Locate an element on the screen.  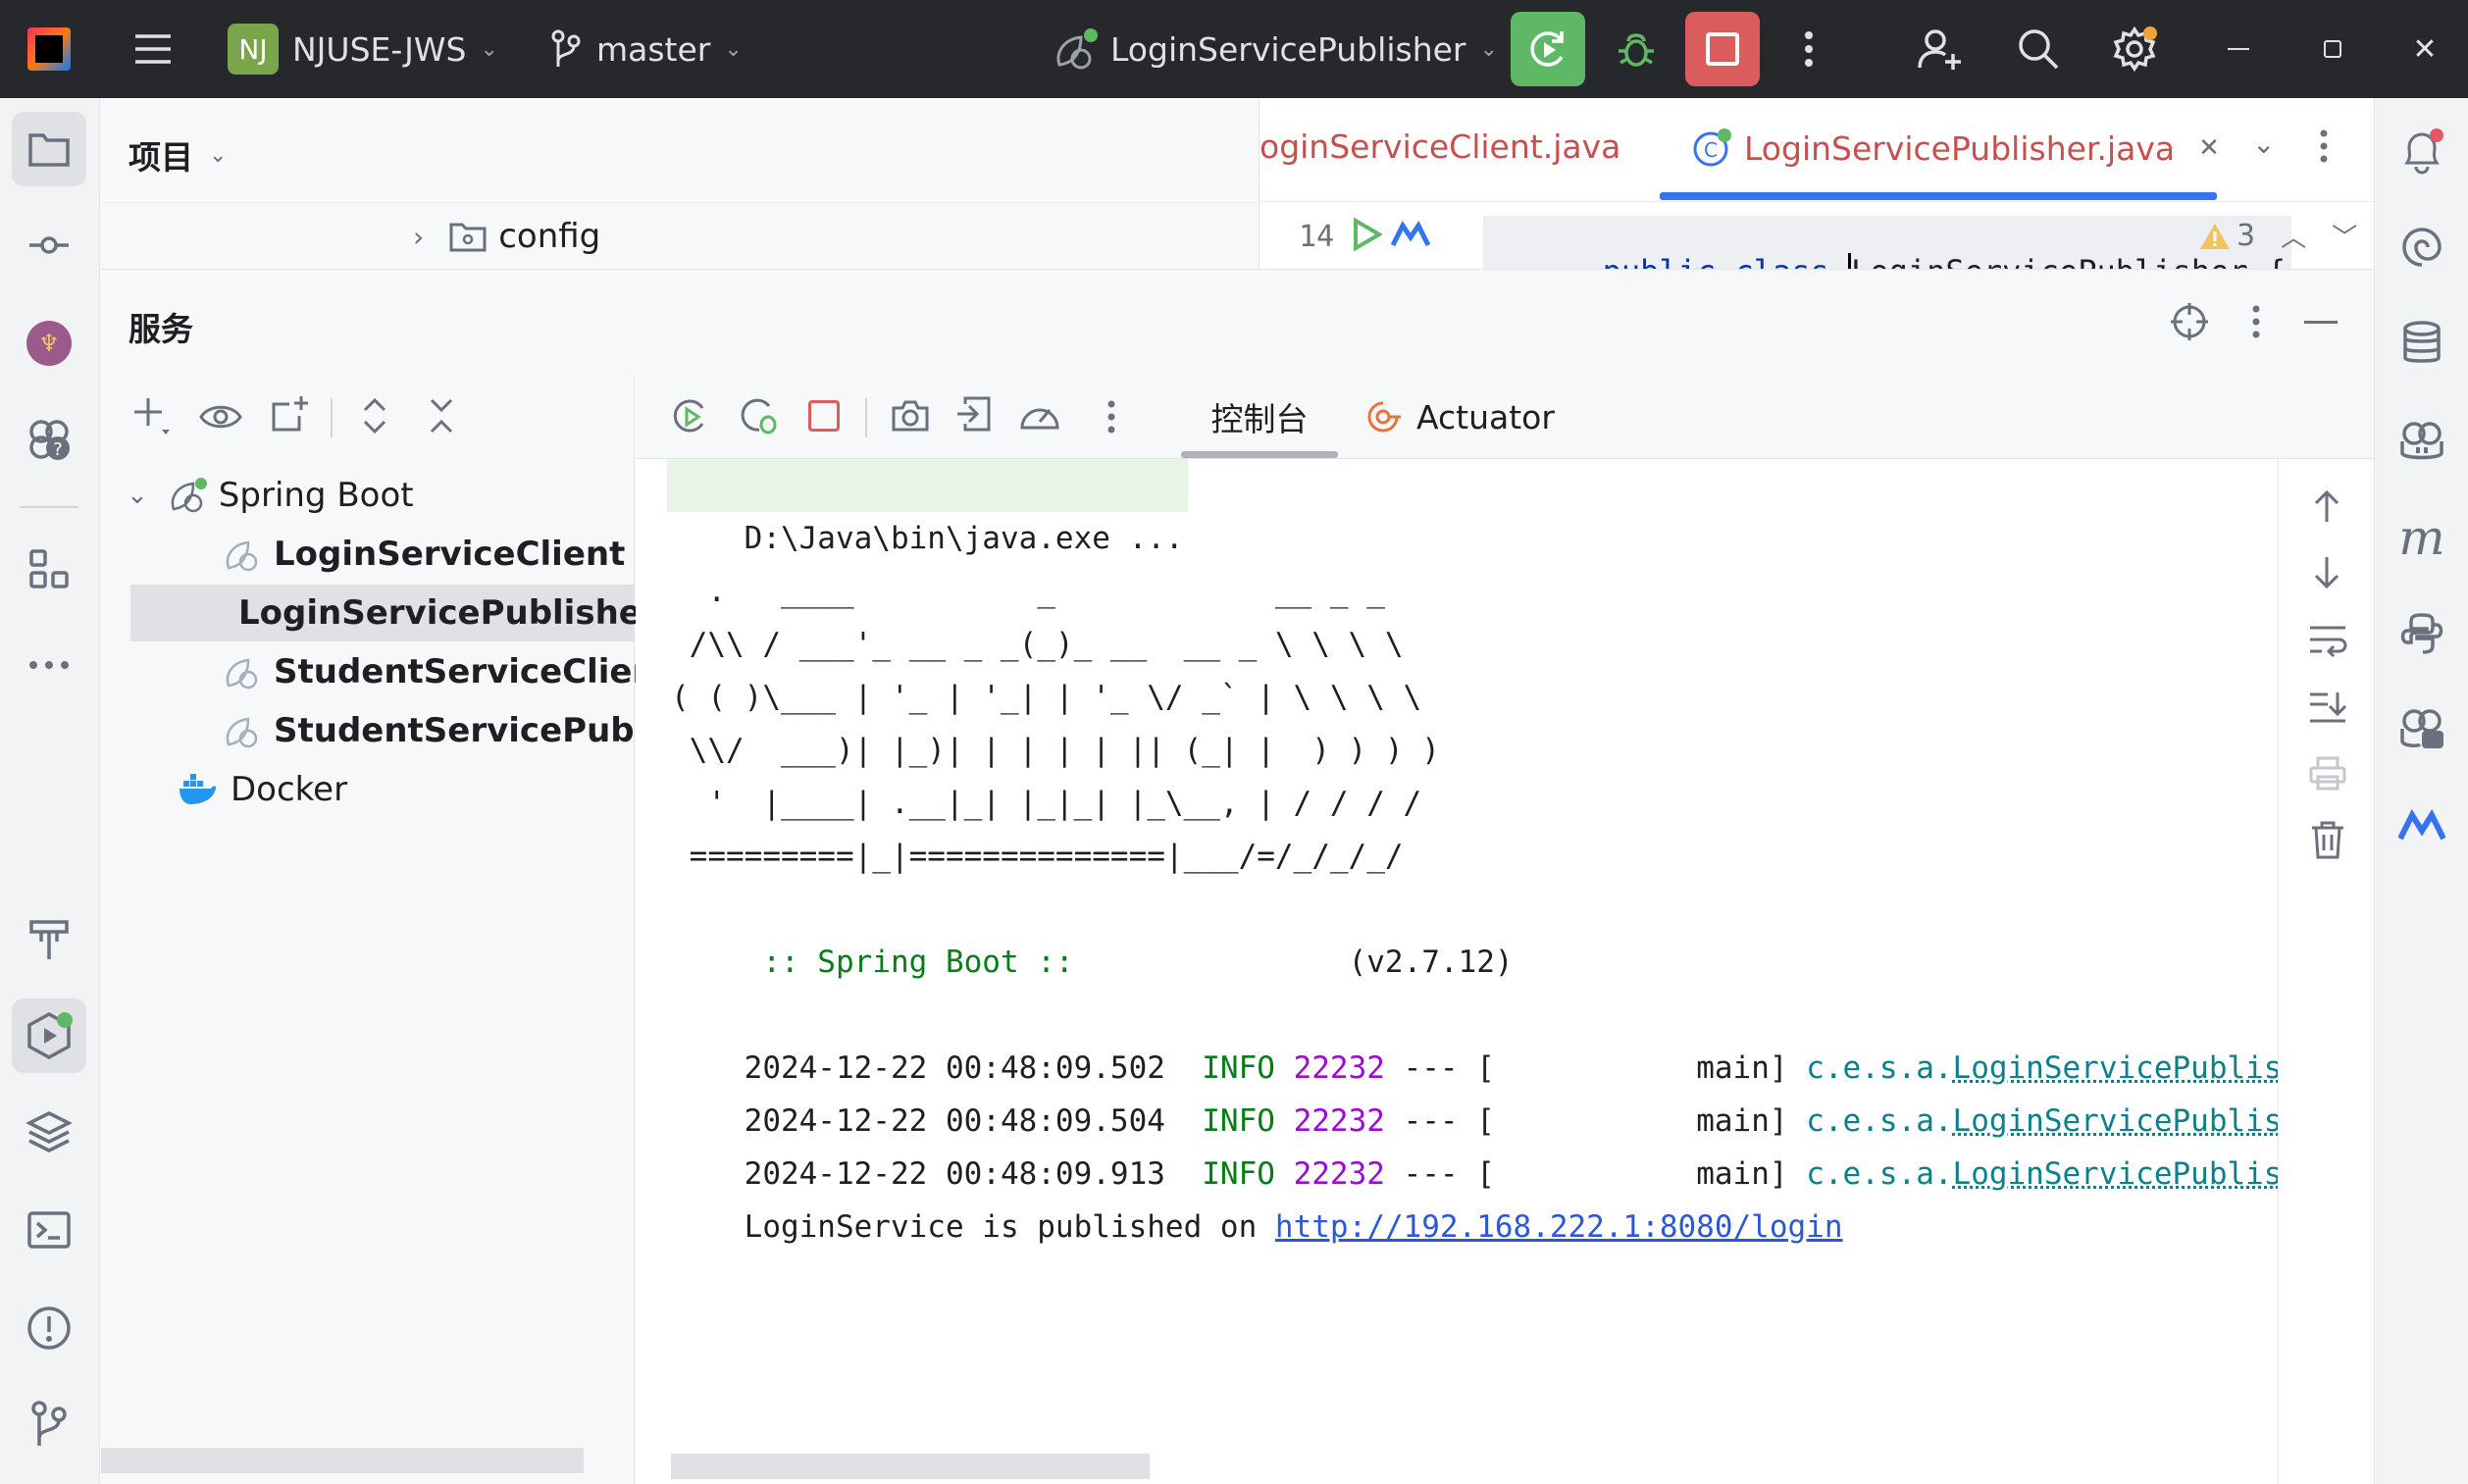
left-tool-strip: ♆ ? is located at coordinates (50, 791).